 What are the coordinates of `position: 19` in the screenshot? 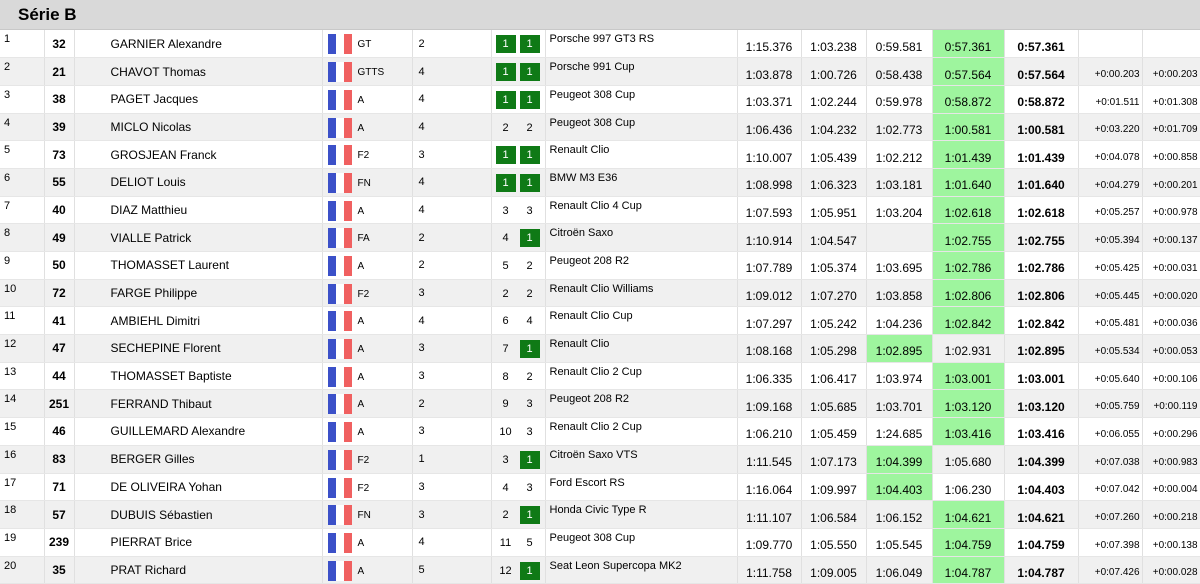 It's located at (22, 542).